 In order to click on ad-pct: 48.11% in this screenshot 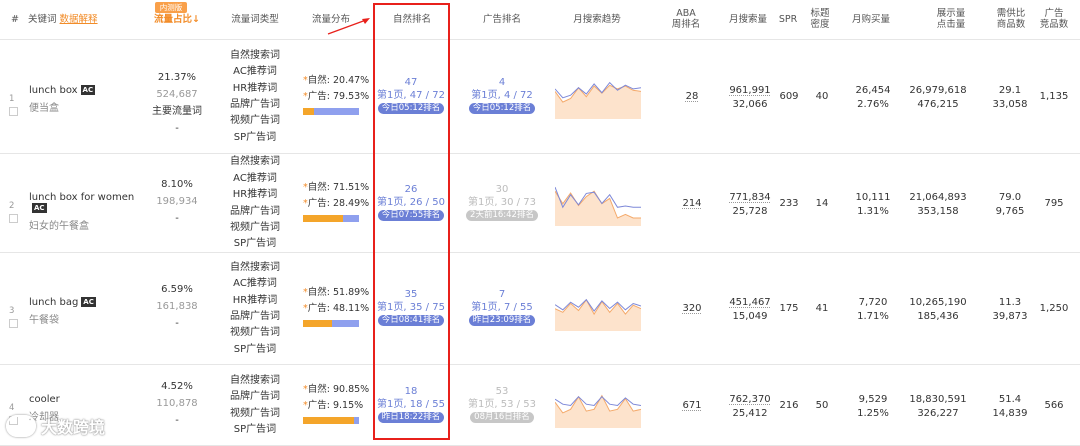, I will do `click(351, 308)`.